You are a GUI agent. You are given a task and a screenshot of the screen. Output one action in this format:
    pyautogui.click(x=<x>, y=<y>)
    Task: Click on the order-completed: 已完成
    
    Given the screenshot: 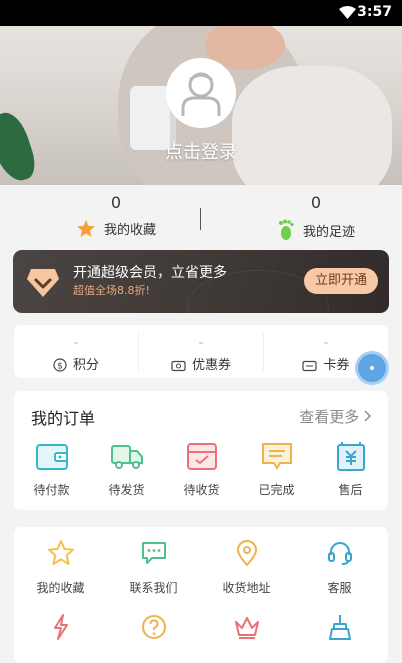 What is the action you would take?
    pyautogui.click(x=276, y=469)
    